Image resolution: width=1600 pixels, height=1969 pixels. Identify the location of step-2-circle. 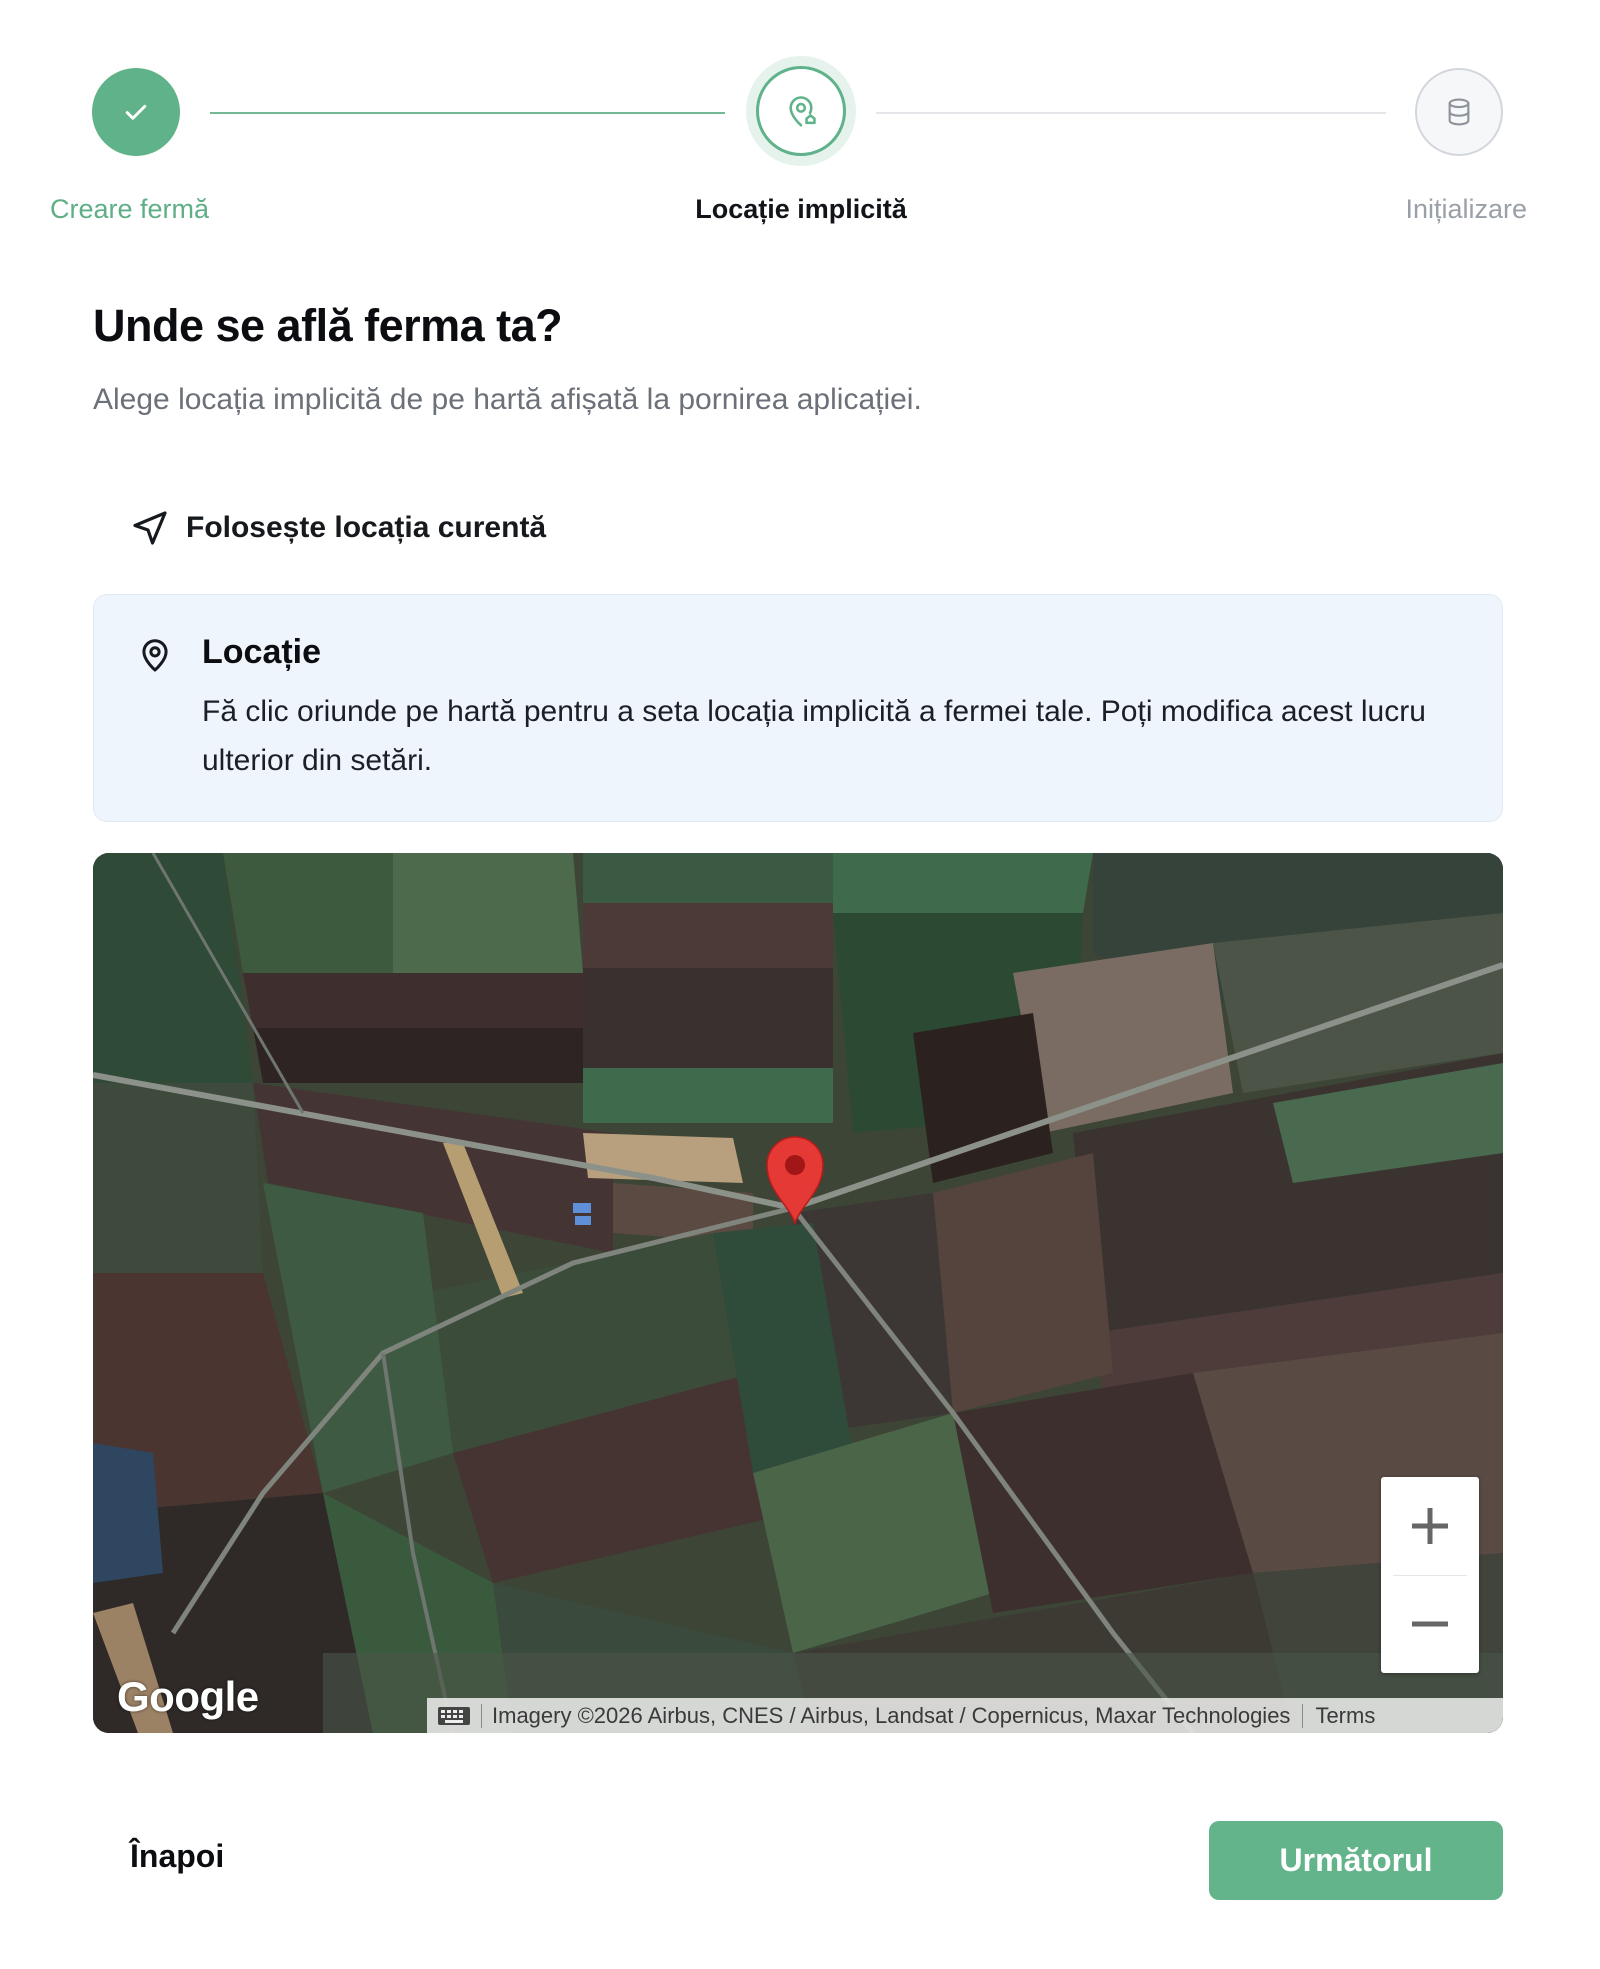
(801, 111).